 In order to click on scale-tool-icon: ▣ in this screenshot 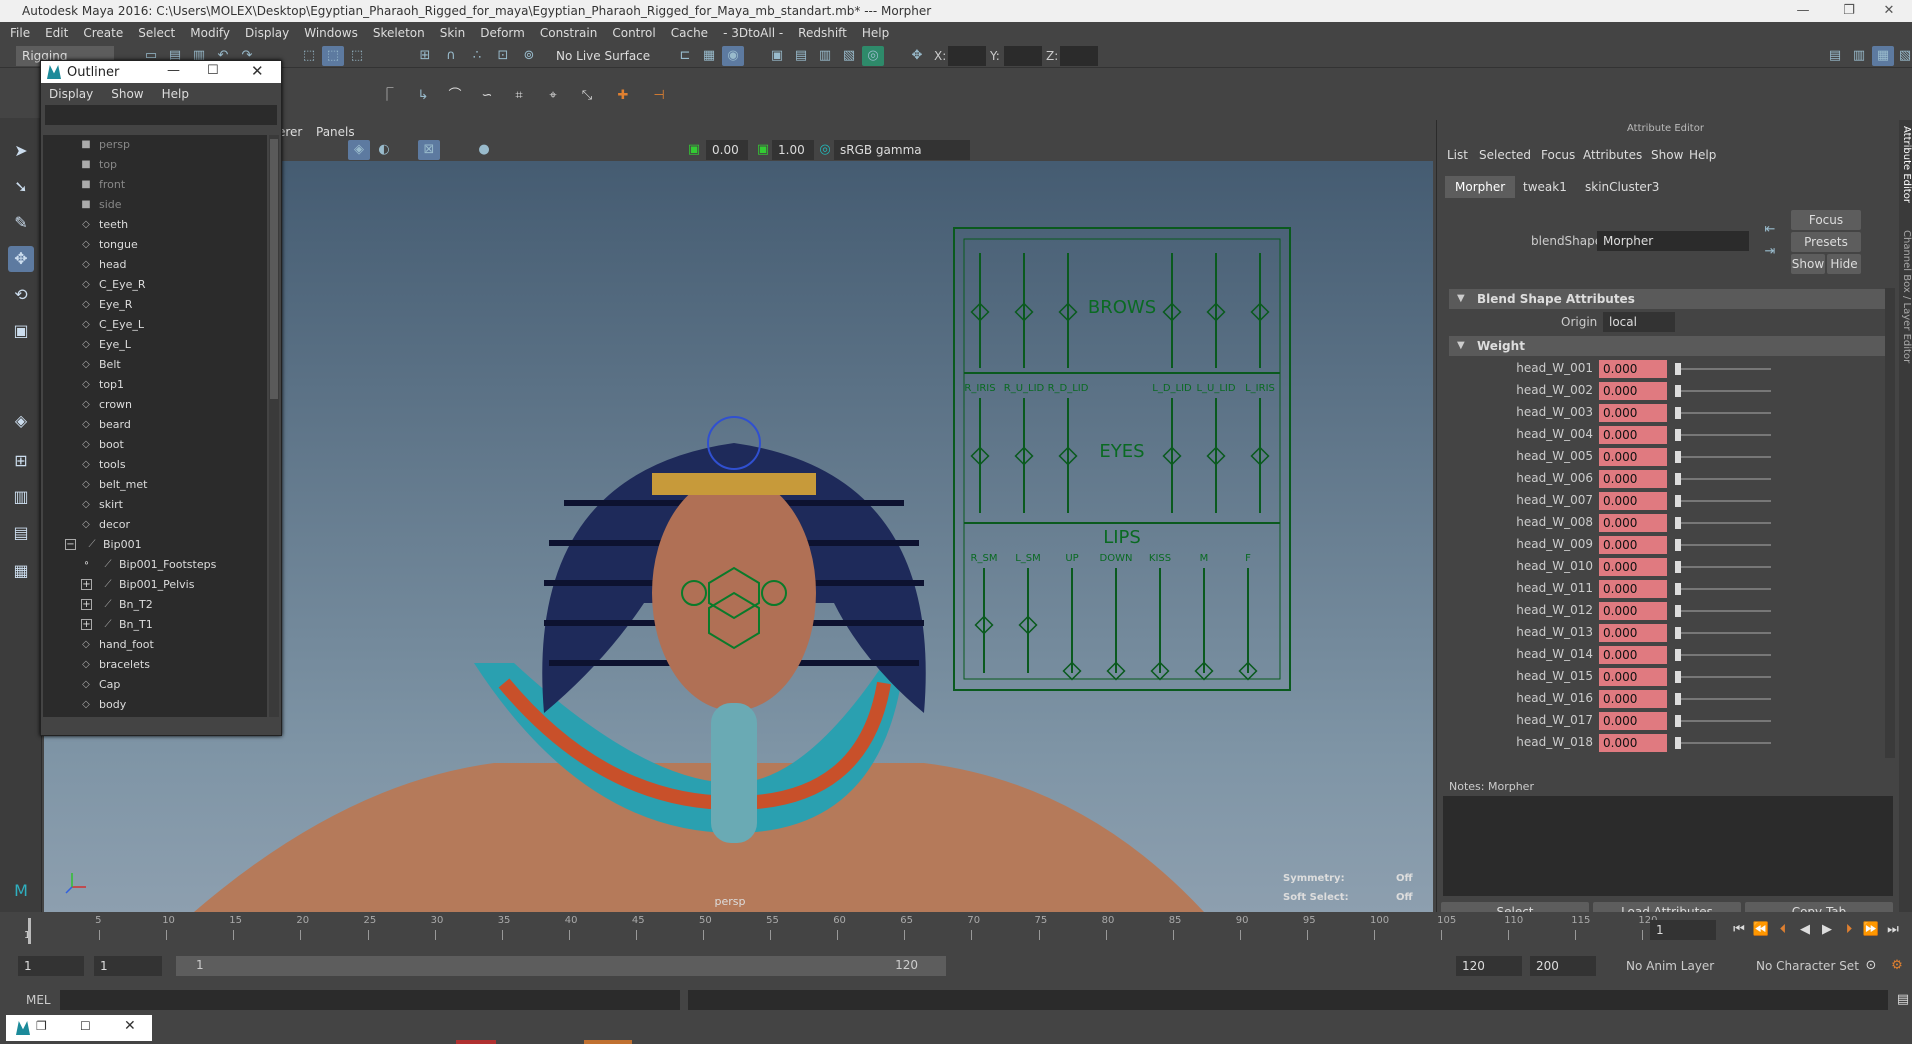, I will do `click(21, 331)`.